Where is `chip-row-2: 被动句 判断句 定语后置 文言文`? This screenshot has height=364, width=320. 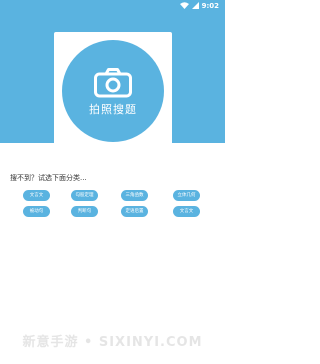
chip-row-2: 被动句 判断句 定语后置 文言文 is located at coordinates (112, 211).